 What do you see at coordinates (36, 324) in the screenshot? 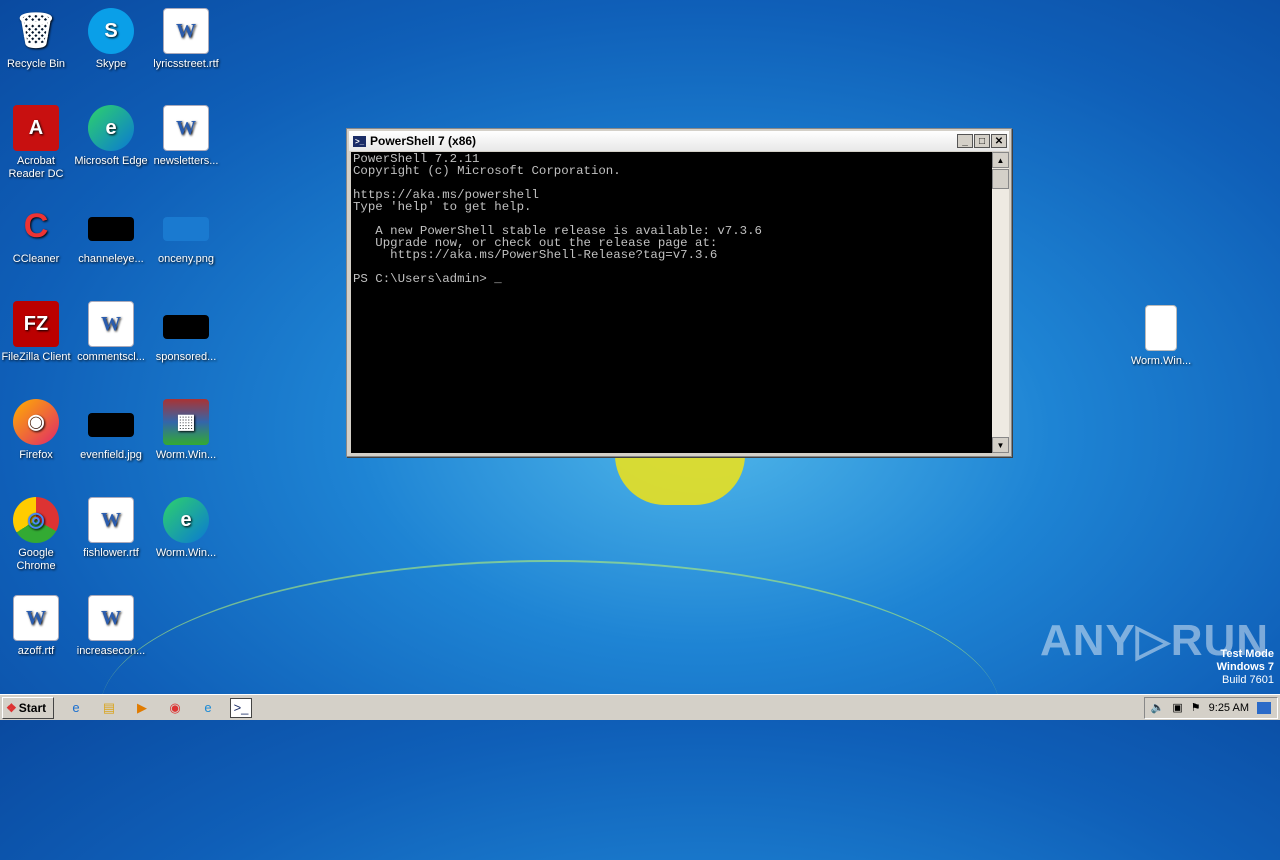
I see `filezilla-icon: FZ` at bounding box center [36, 324].